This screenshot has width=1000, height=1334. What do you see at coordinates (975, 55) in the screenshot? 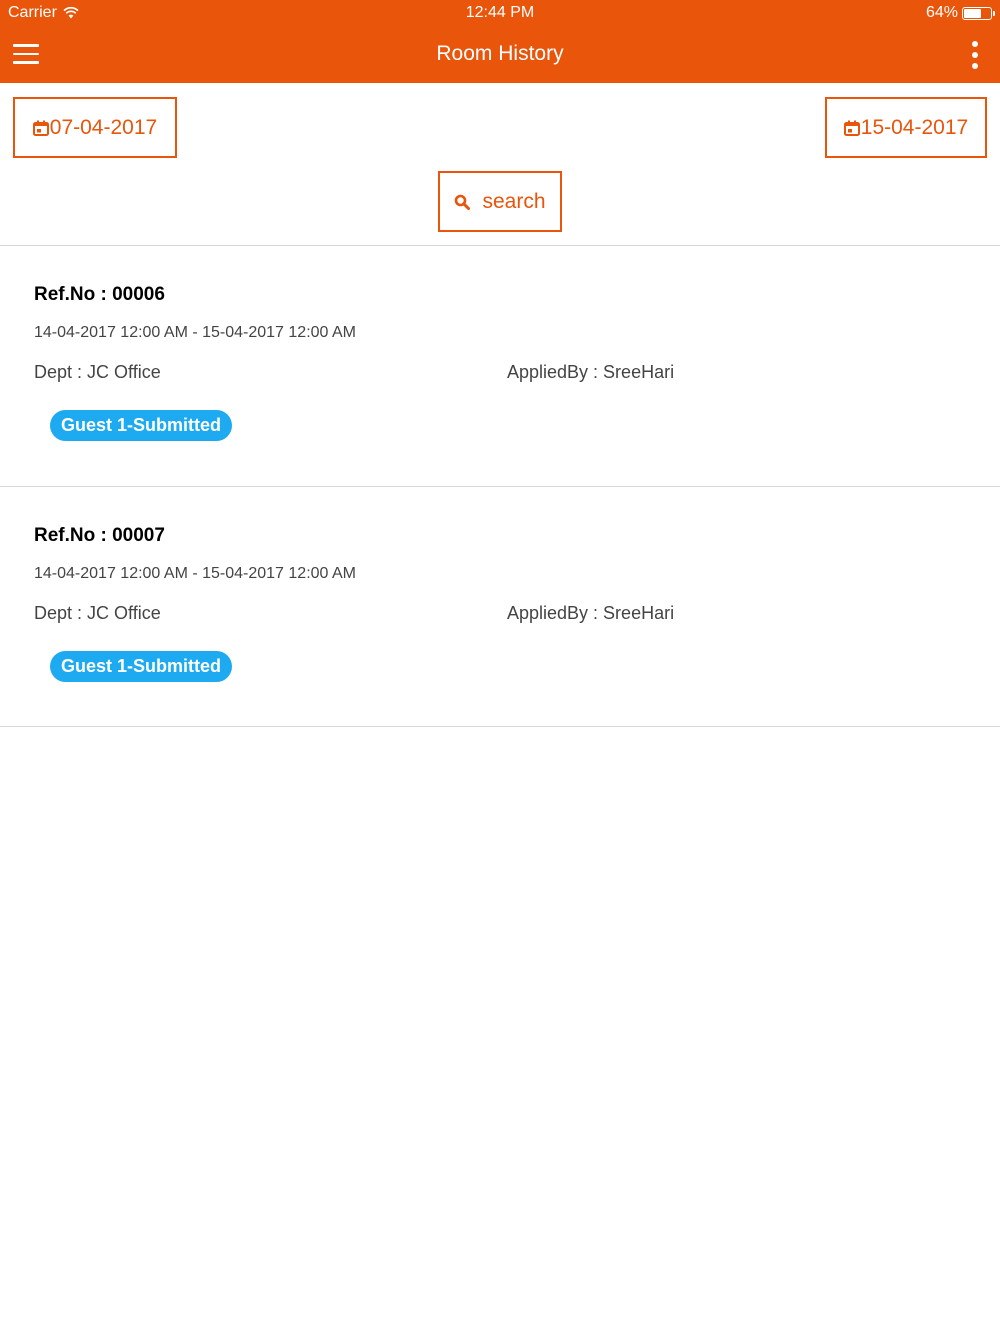
I see `more-options-icon` at bounding box center [975, 55].